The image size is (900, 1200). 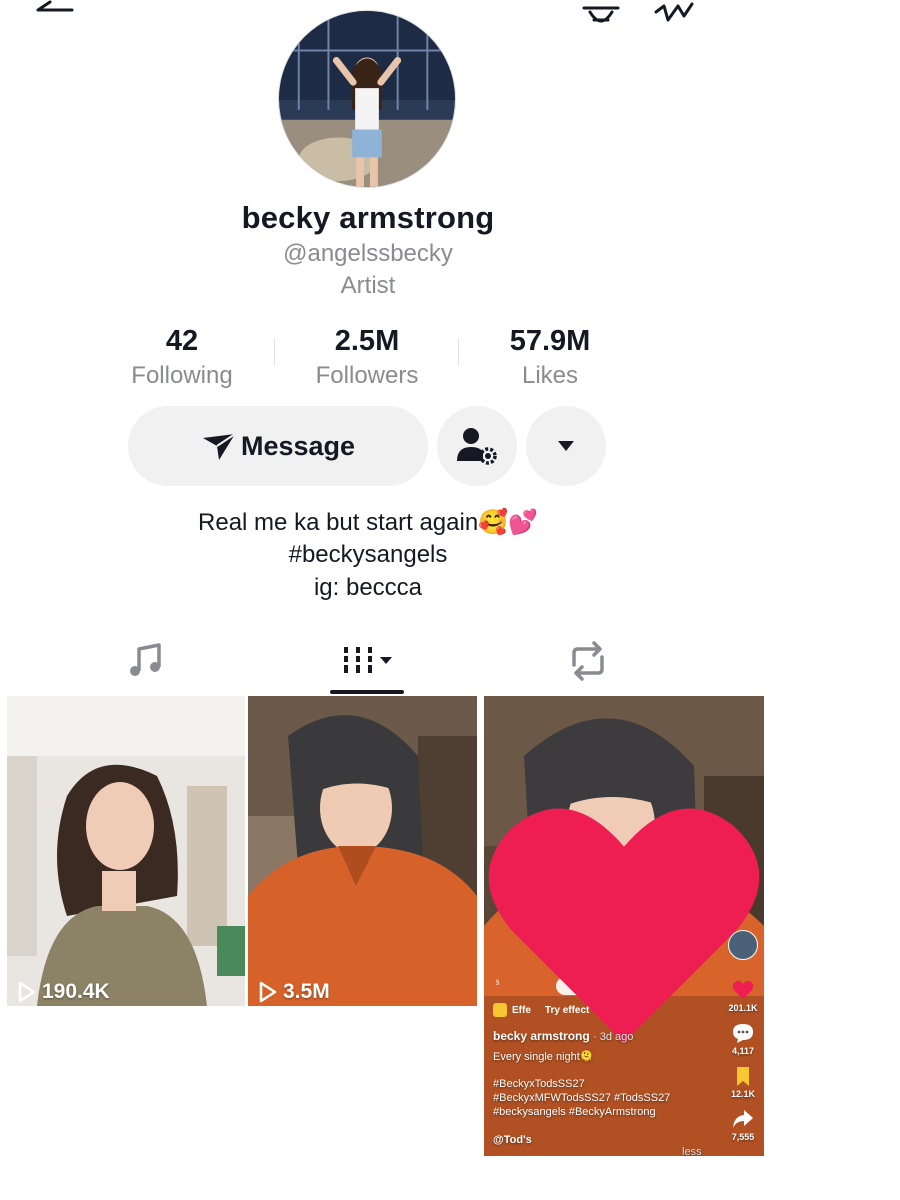 What do you see at coordinates (550, 357) in the screenshot?
I see `stat-likes: 57.9M Likes` at bounding box center [550, 357].